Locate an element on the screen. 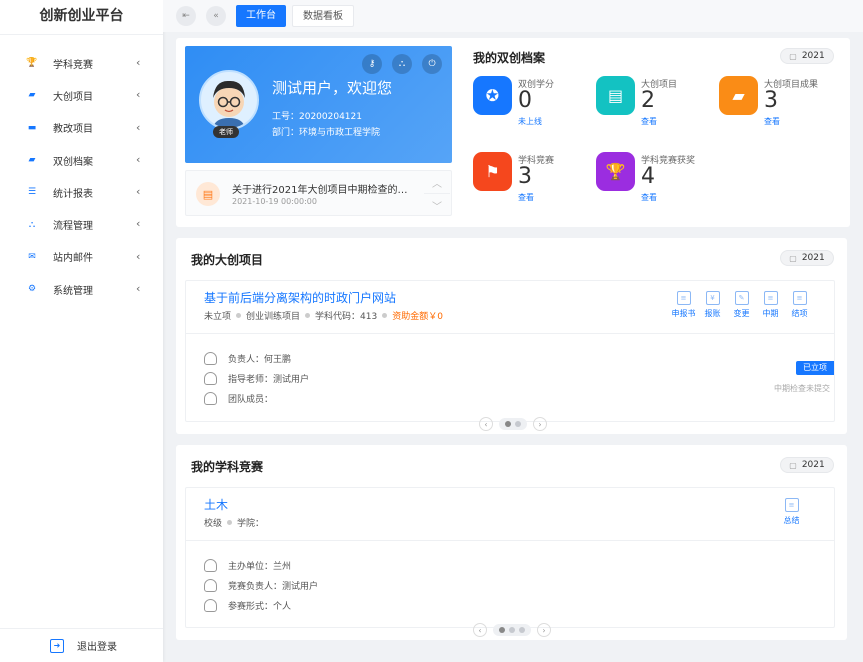  tab-dashboard: 数据看板 is located at coordinates (323, 16).